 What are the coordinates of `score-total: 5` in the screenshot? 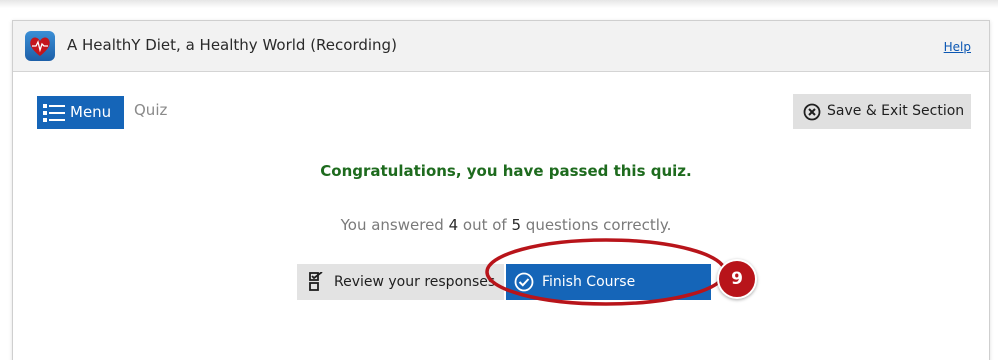 It's located at (516, 225).